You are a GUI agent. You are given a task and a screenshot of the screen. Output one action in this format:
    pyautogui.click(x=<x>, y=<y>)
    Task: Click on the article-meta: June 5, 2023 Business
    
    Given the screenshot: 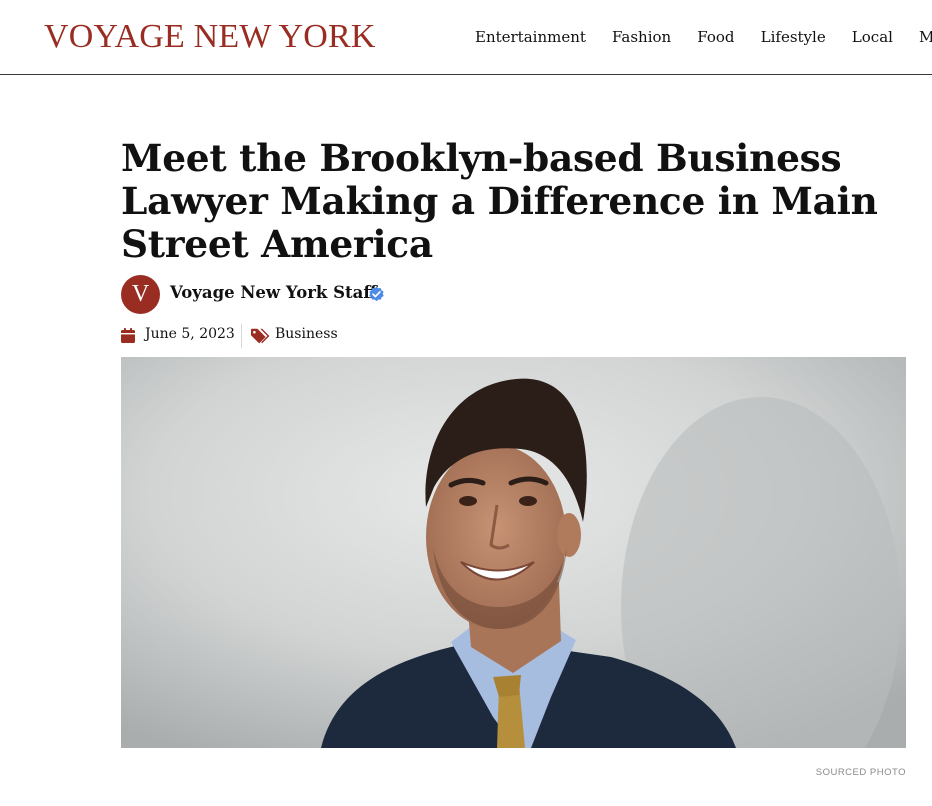 What is the action you would take?
    pyautogui.click(x=321, y=336)
    